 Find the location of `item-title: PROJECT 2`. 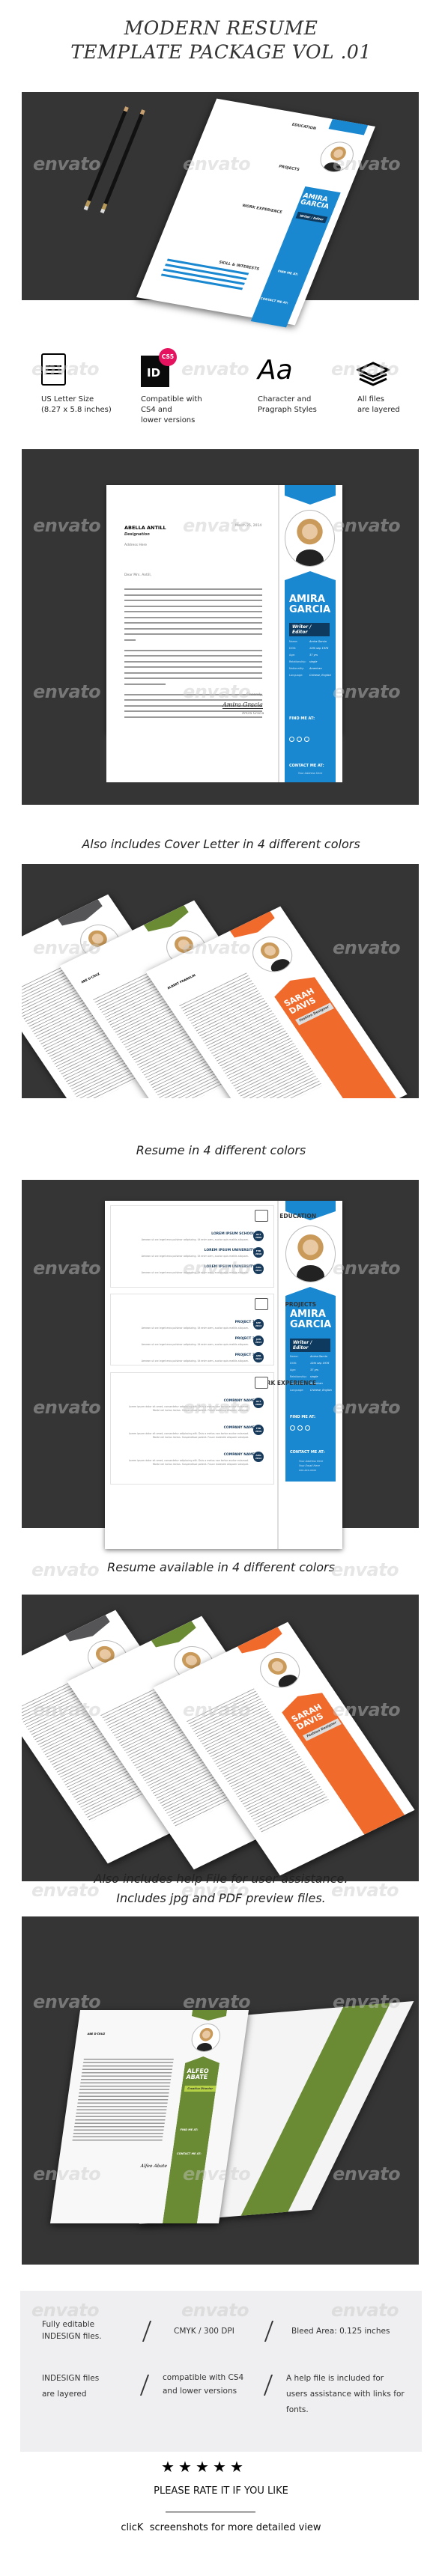

item-title: PROJECT 2 is located at coordinates (244, 1339).